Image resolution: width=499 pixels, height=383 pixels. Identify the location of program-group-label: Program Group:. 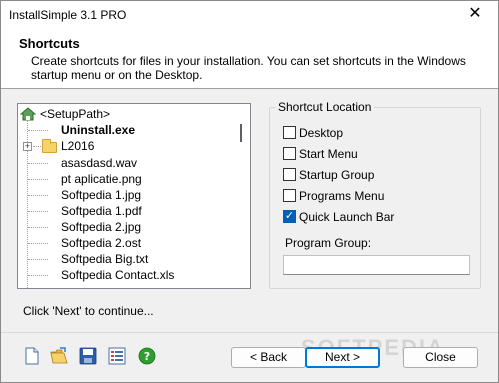
(328, 243).